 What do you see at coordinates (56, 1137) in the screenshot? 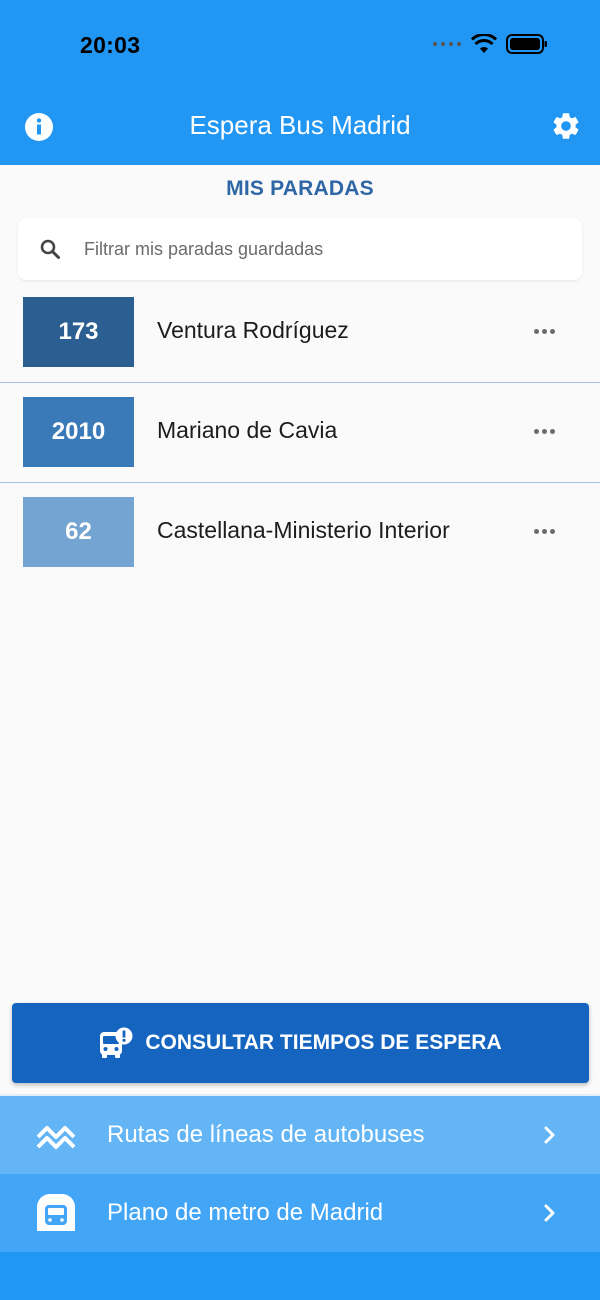
I see `route-icon` at bounding box center [56, 1137].